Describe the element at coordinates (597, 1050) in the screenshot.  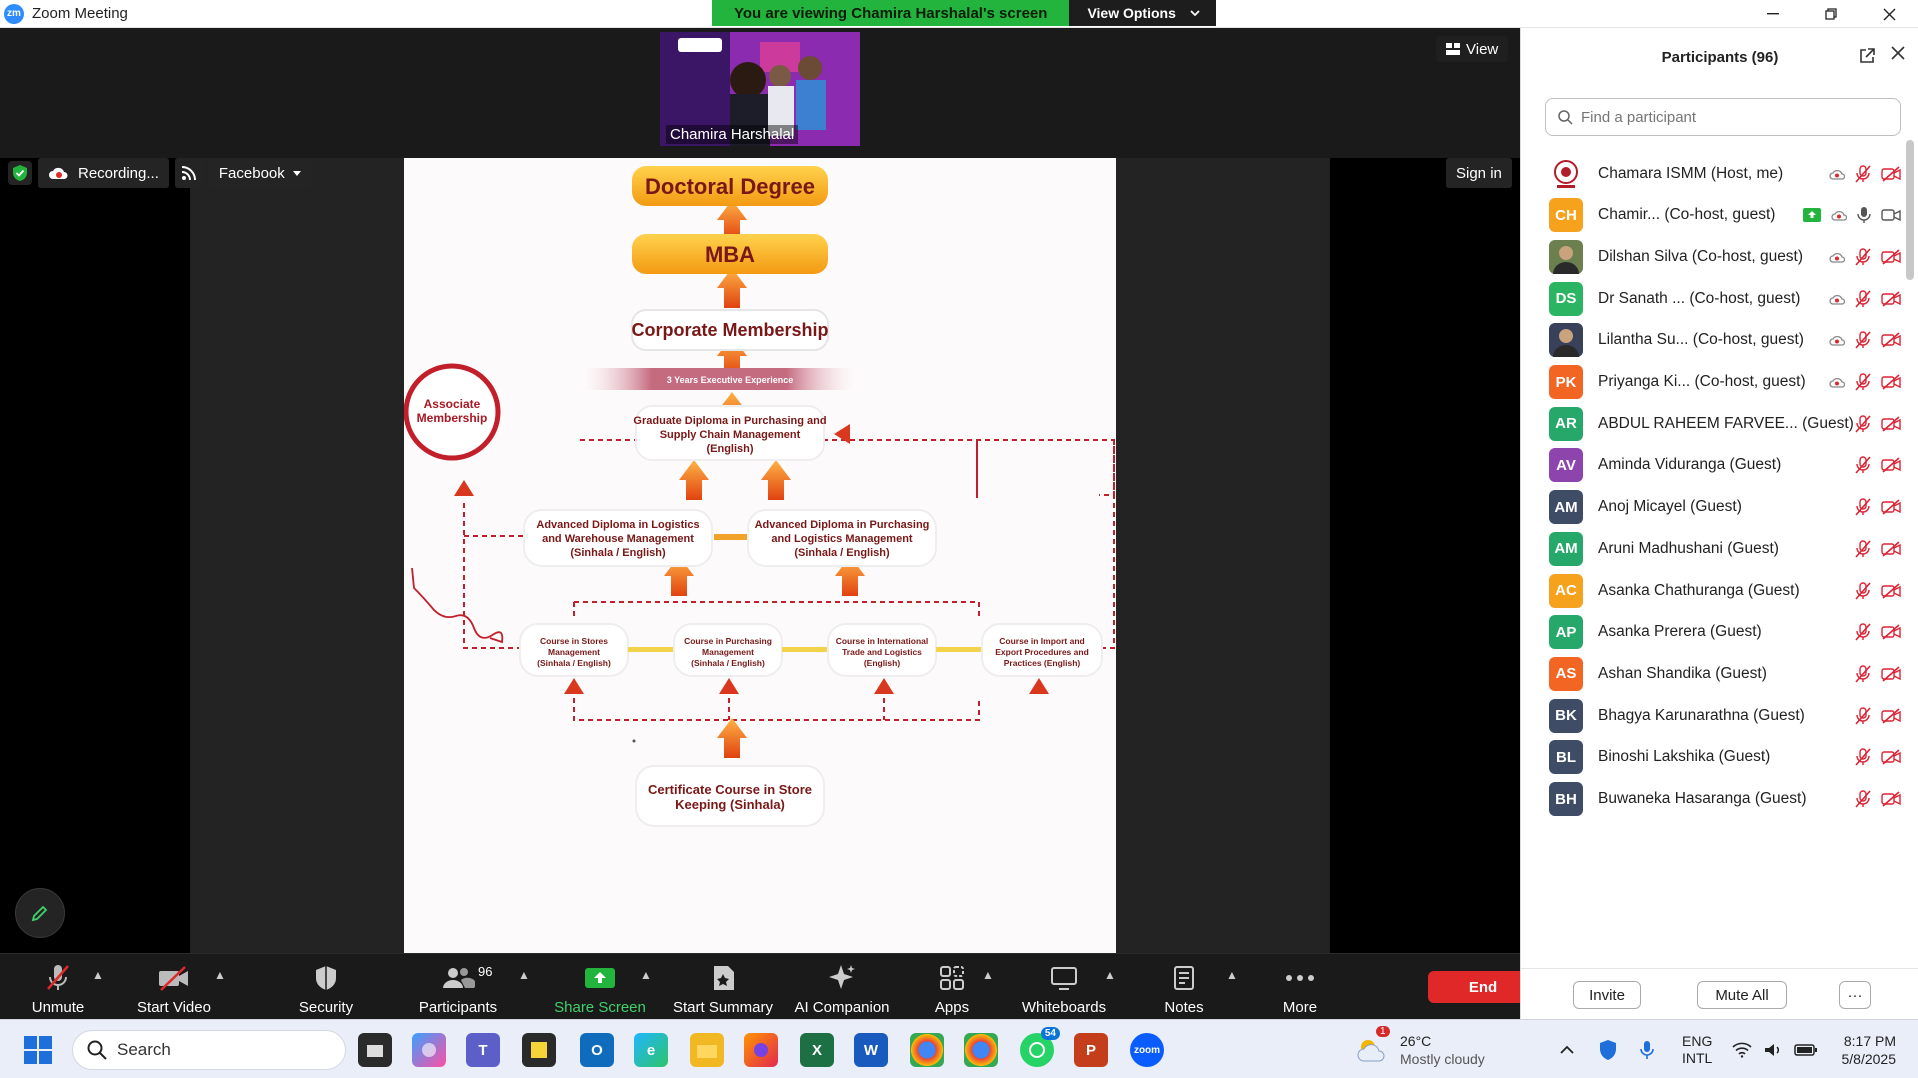
I see `outlook-app: O` at that location.